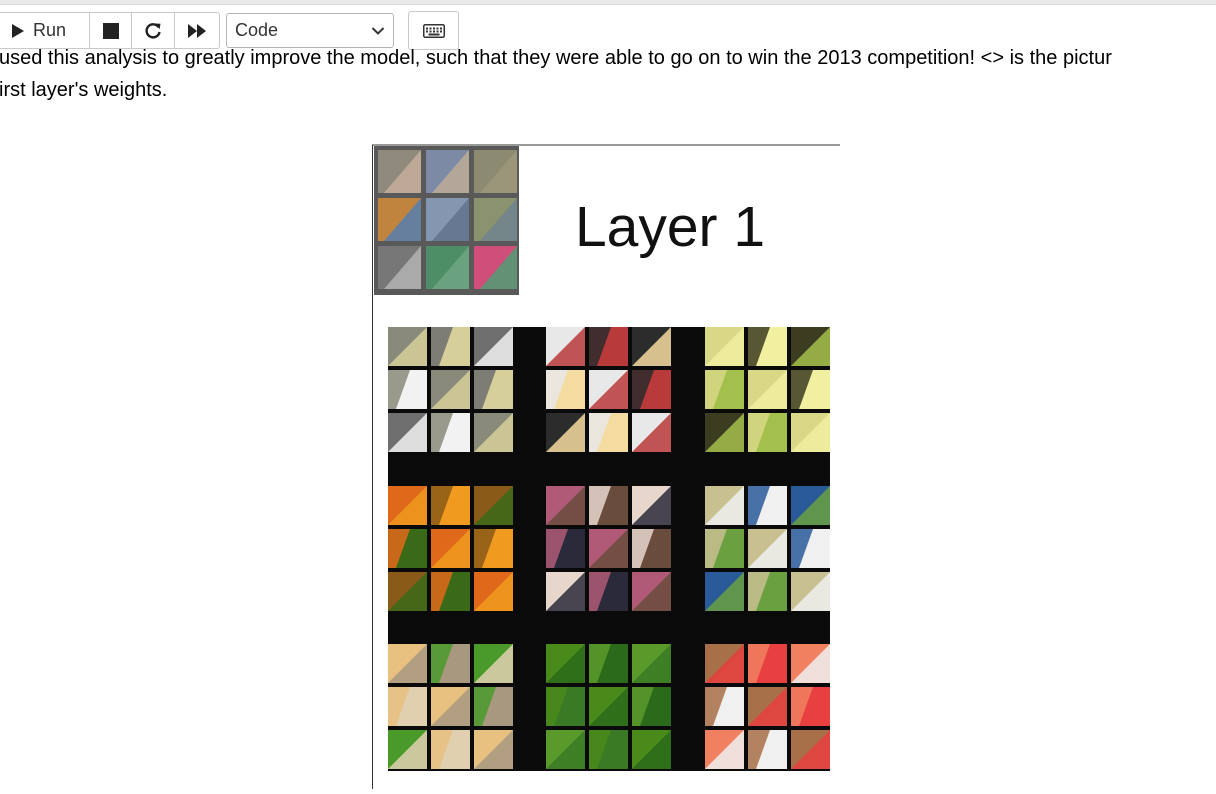 Image resolution: width=1216 pixels, height=794 pixels. I want to click on stop-icon, so click(110, 30).